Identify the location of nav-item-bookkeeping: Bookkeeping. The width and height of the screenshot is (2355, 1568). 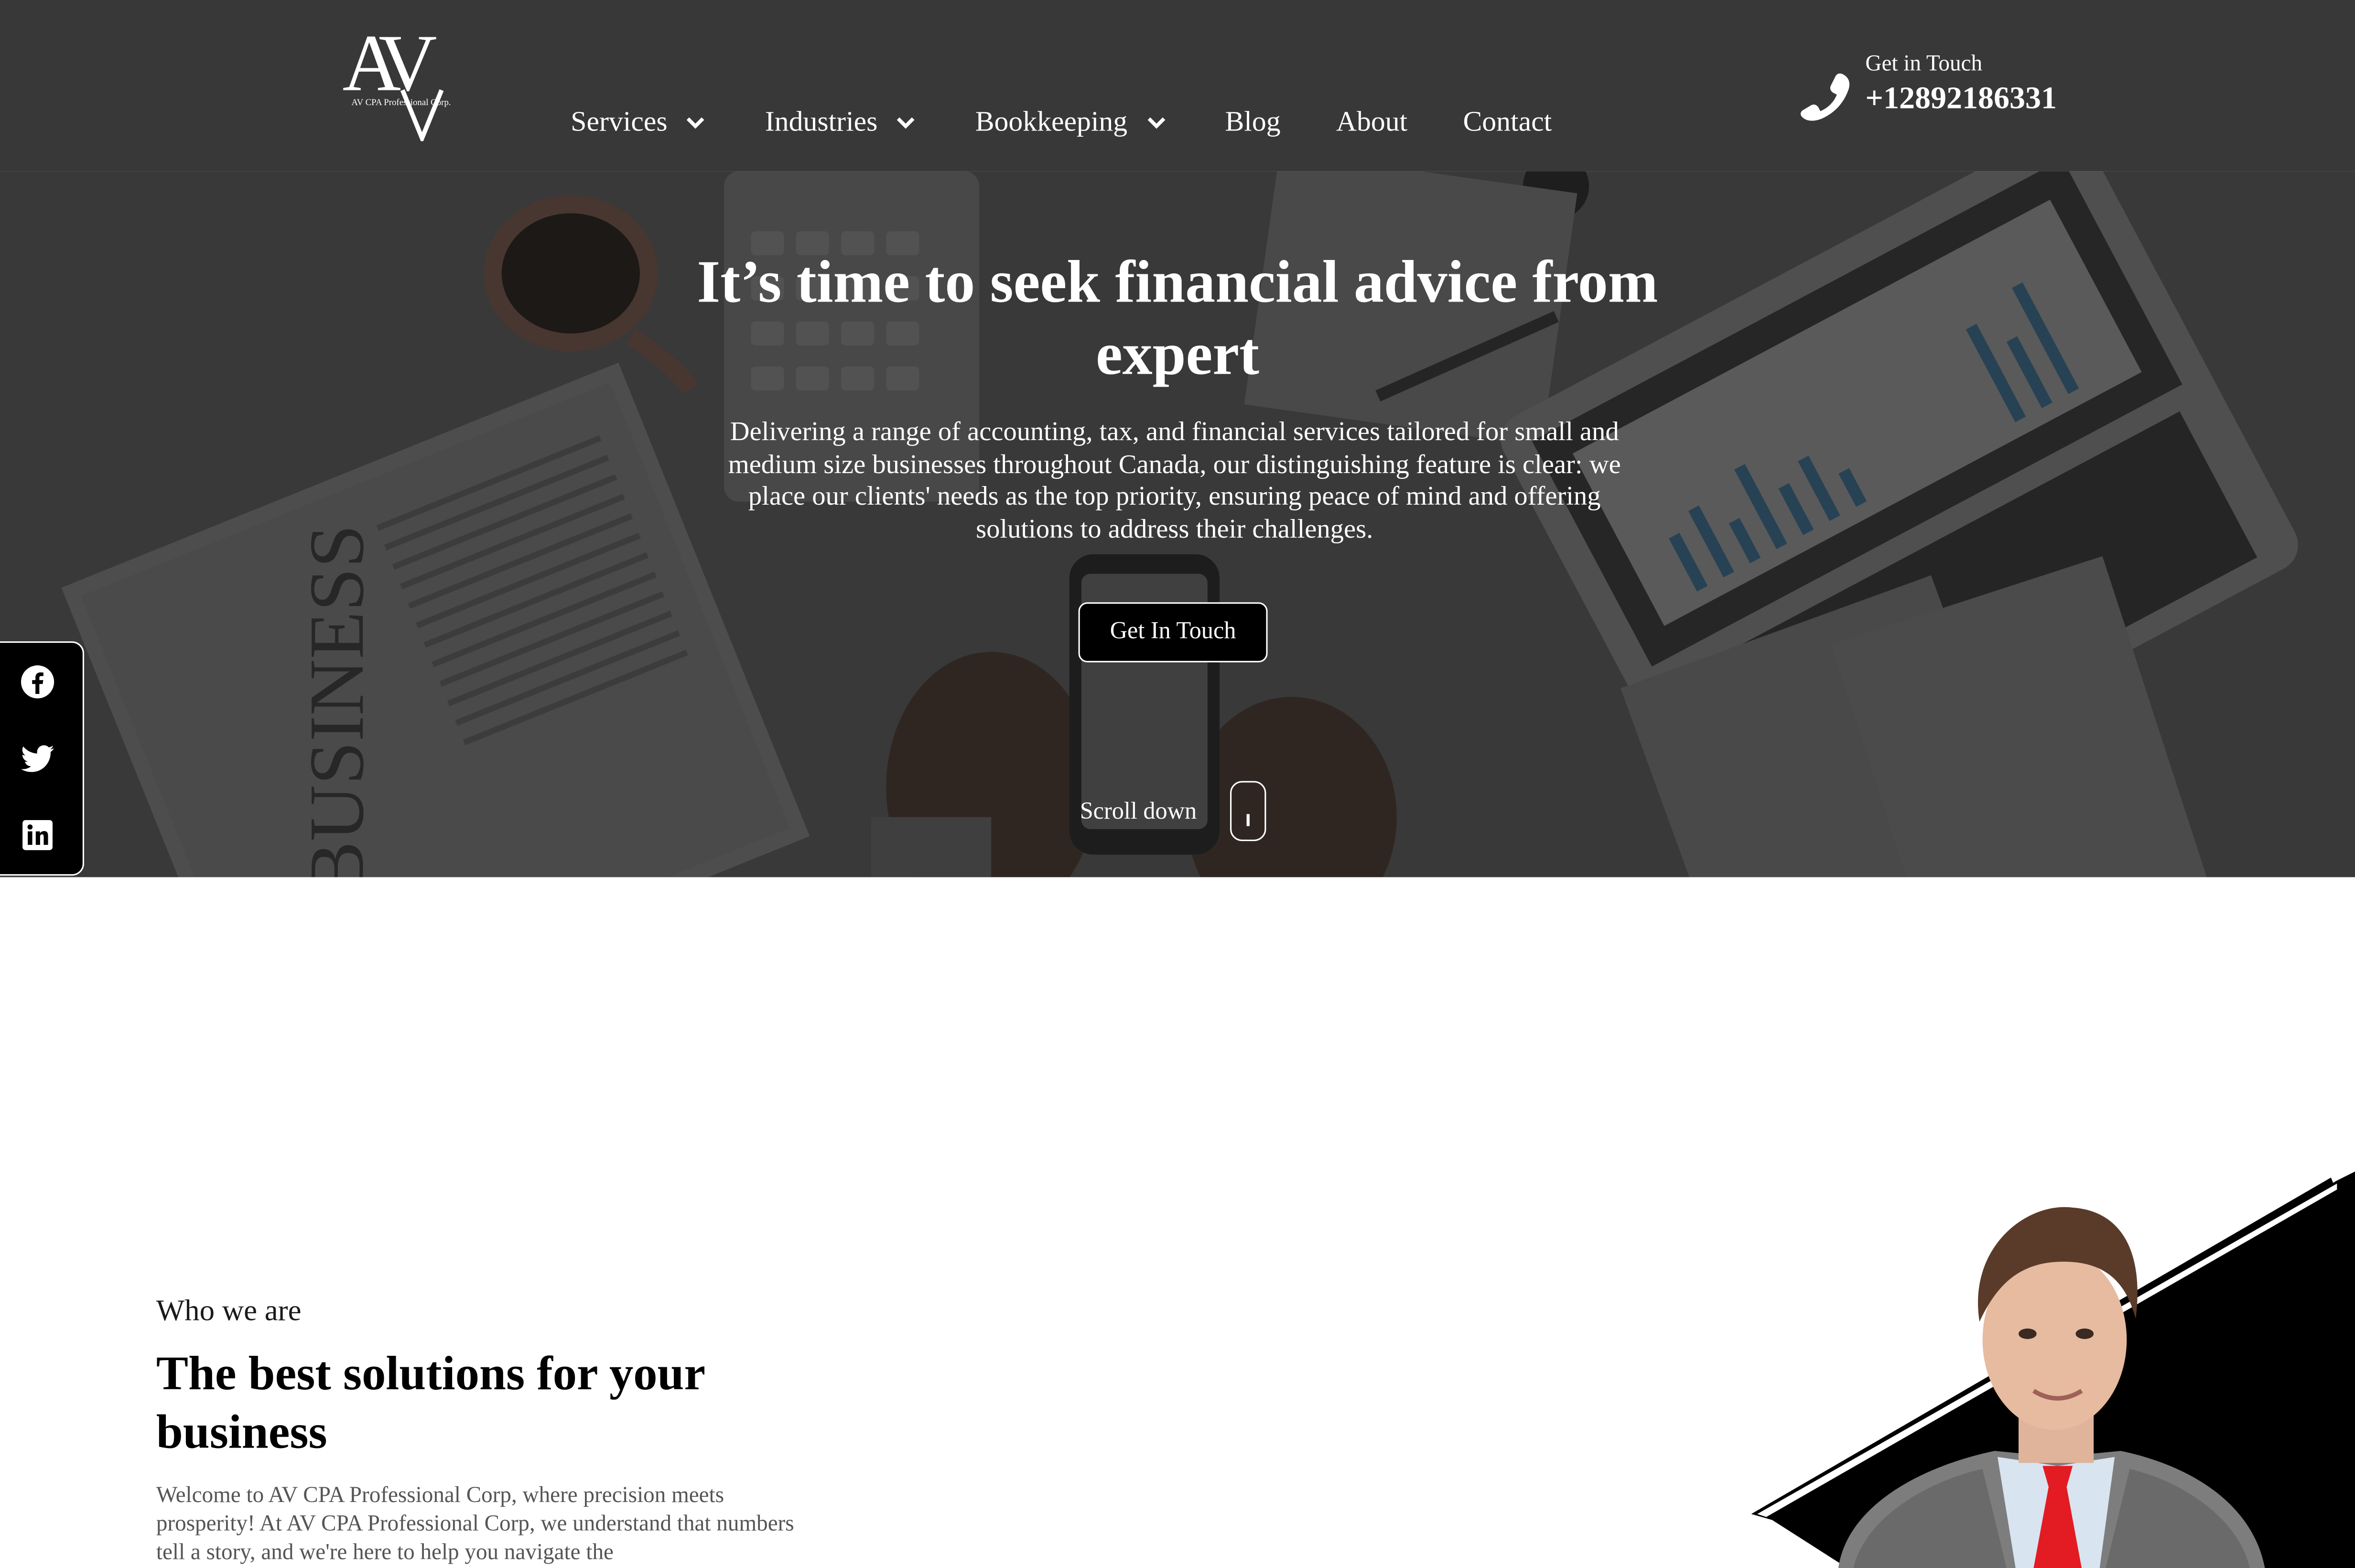
(1072, 123).